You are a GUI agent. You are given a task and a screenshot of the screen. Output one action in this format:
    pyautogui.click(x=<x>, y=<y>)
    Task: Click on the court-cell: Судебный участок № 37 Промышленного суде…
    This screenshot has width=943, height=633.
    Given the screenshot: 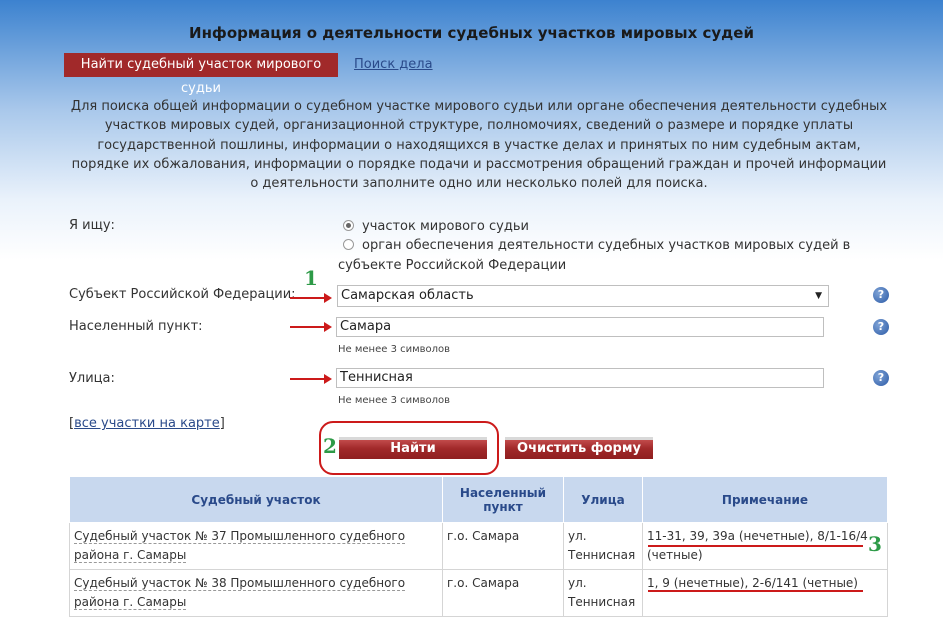 What is the action you would take?
    pyautogui.click(x=256, y=546)
    